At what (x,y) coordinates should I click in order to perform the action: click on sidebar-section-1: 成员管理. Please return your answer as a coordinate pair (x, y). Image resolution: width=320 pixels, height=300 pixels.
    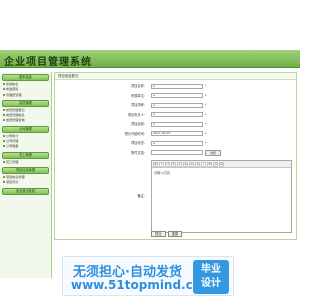
    Looking at the image, I should click on (25, 103).